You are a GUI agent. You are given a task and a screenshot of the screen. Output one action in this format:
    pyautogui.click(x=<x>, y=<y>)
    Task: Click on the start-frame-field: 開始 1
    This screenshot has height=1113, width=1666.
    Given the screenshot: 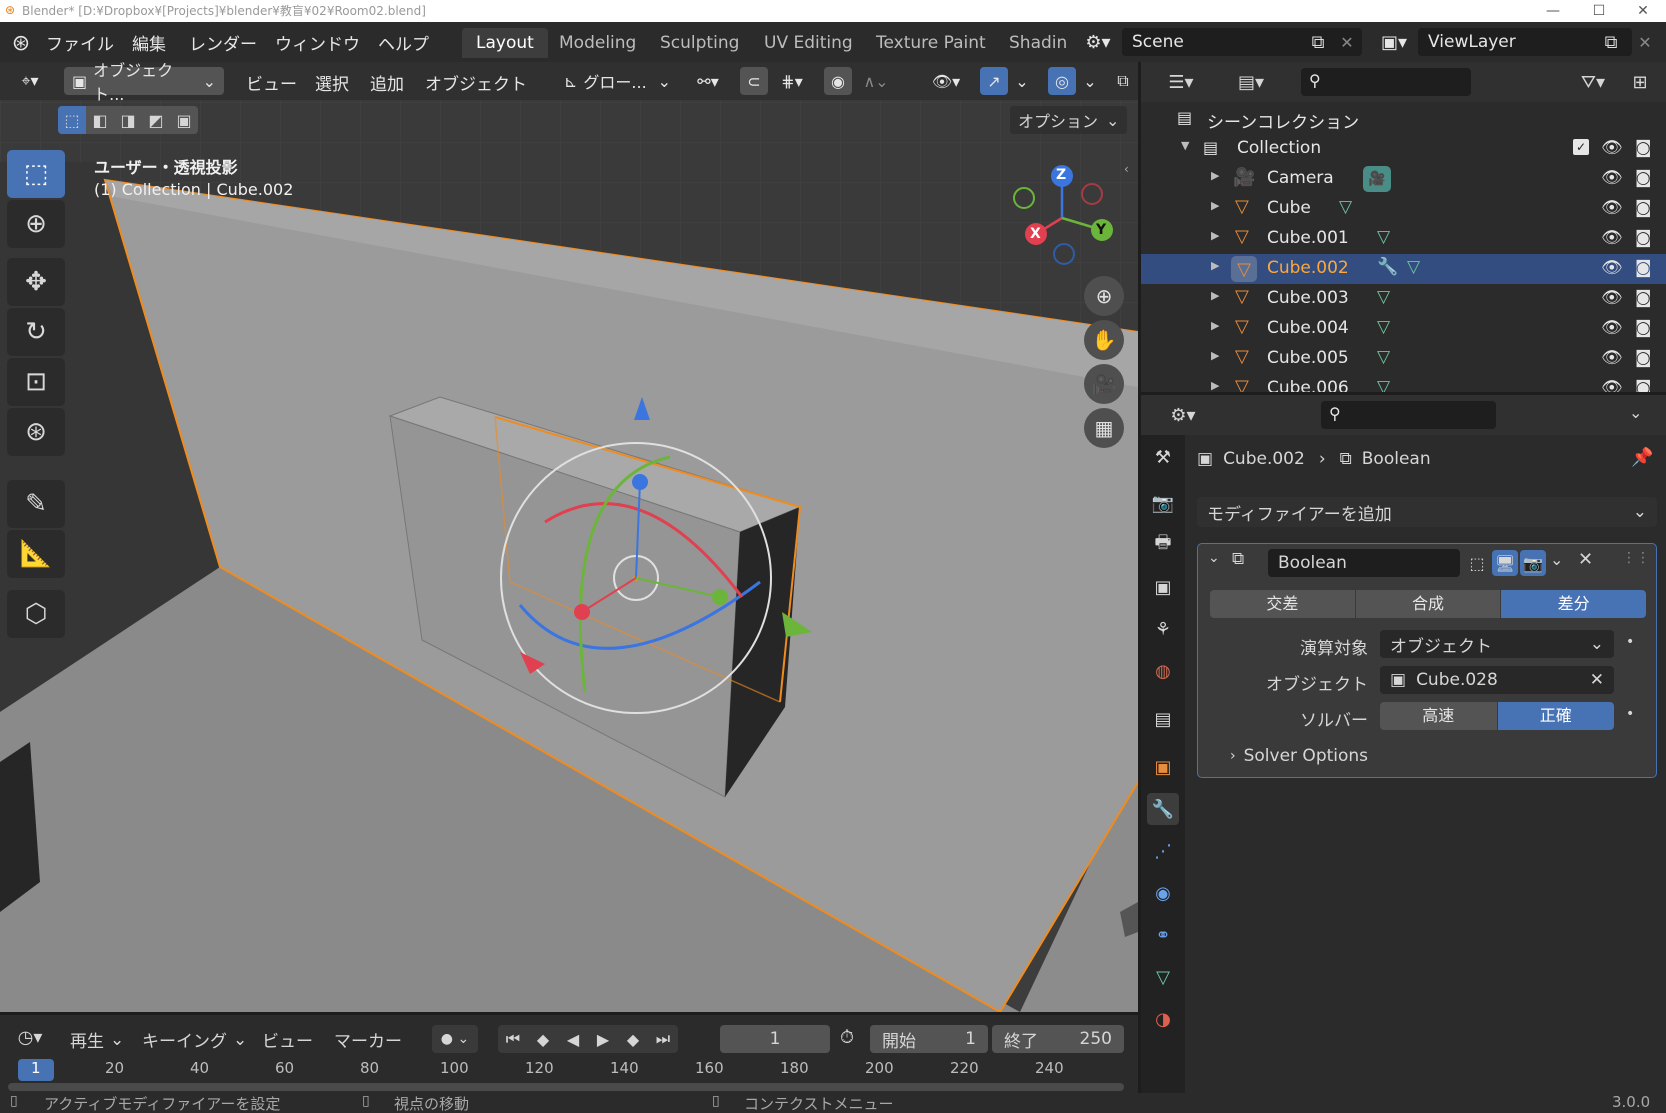 What is the action you would take?
    pyautogui.click(x=929, y=1039)
    